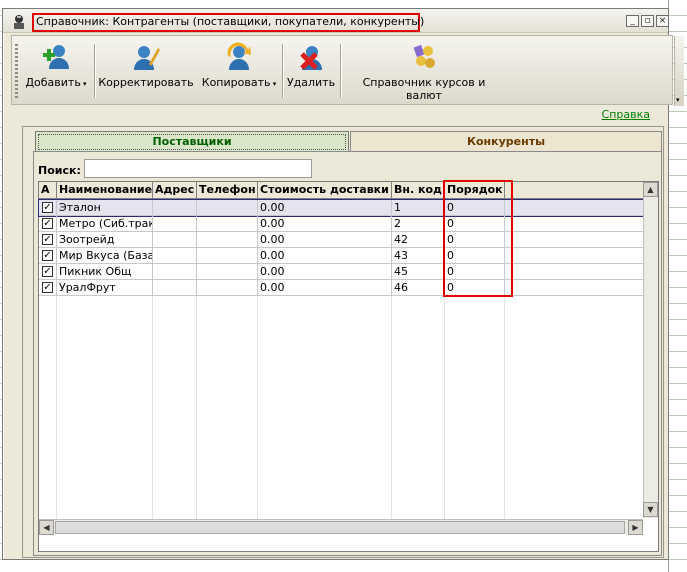 This screenshot has width=687, height=572. Describe the element at coordinates (105, 256) in the screenshot. I see `cell-name: Мир Вкуса (База)` at that location.